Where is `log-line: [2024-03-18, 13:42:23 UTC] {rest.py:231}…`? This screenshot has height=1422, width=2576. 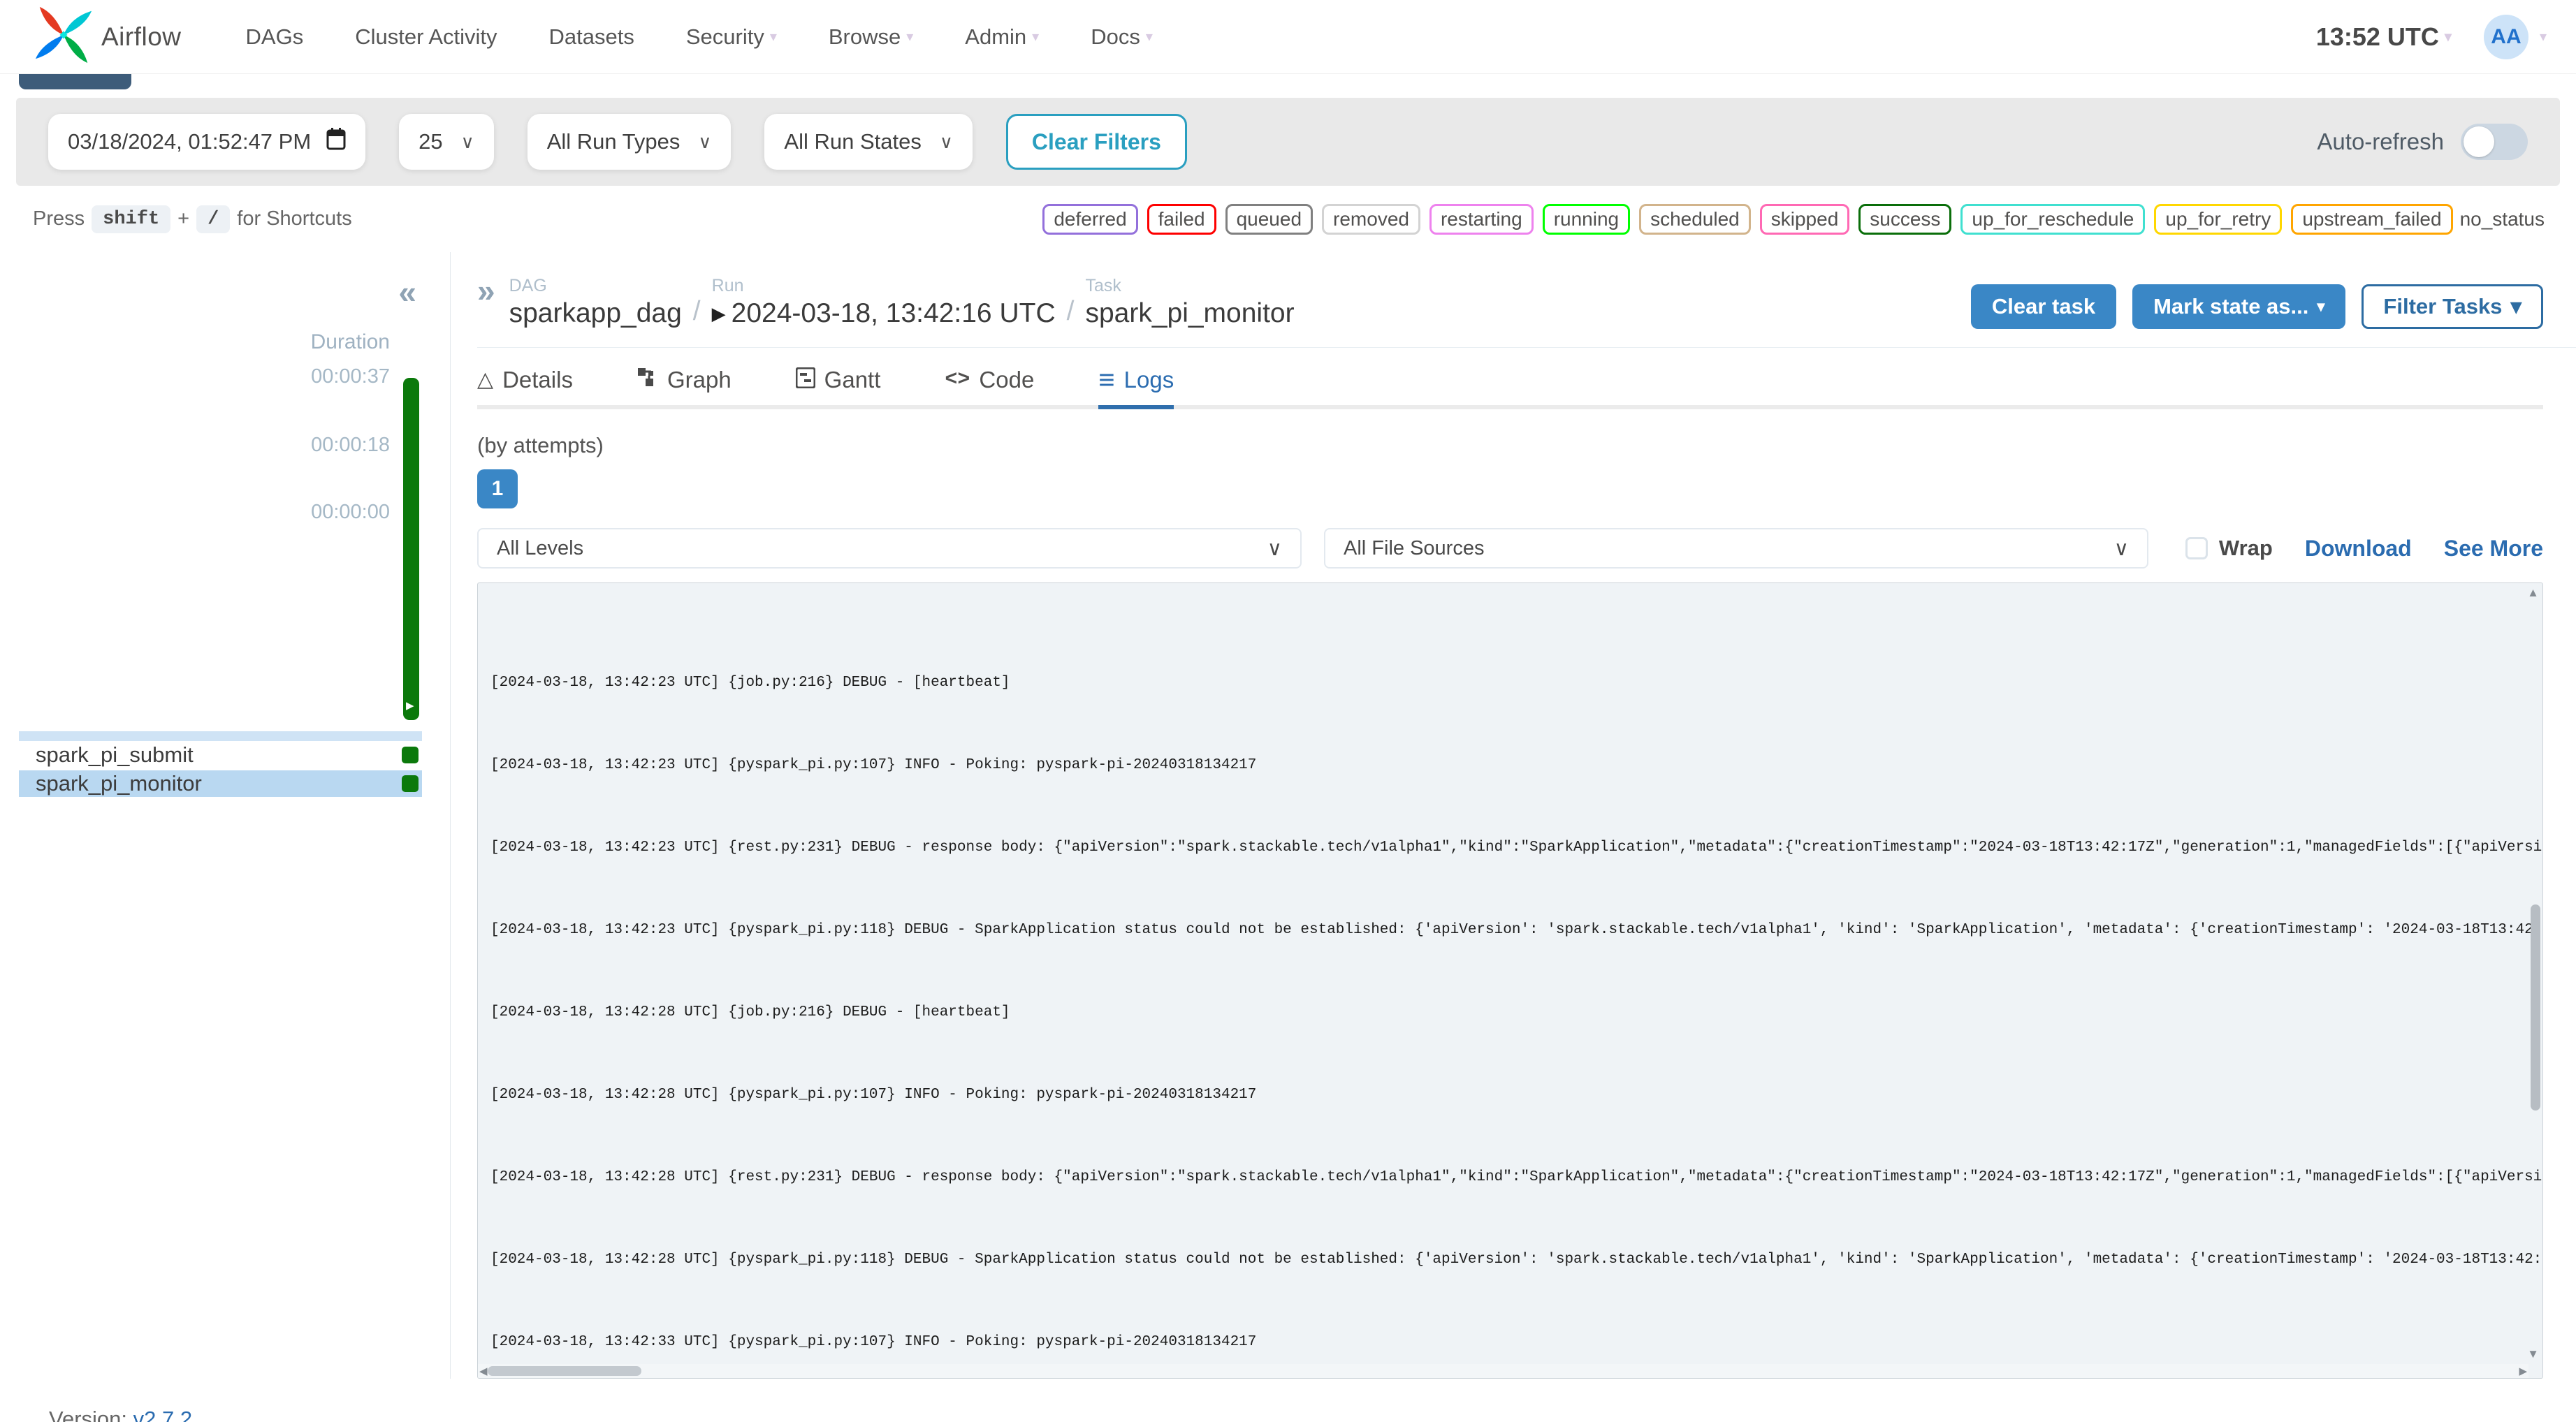 log-line: [2024-03-18, 13:42:23 UTC] {rest.py:231}… is located at coordinates (1516, 848).